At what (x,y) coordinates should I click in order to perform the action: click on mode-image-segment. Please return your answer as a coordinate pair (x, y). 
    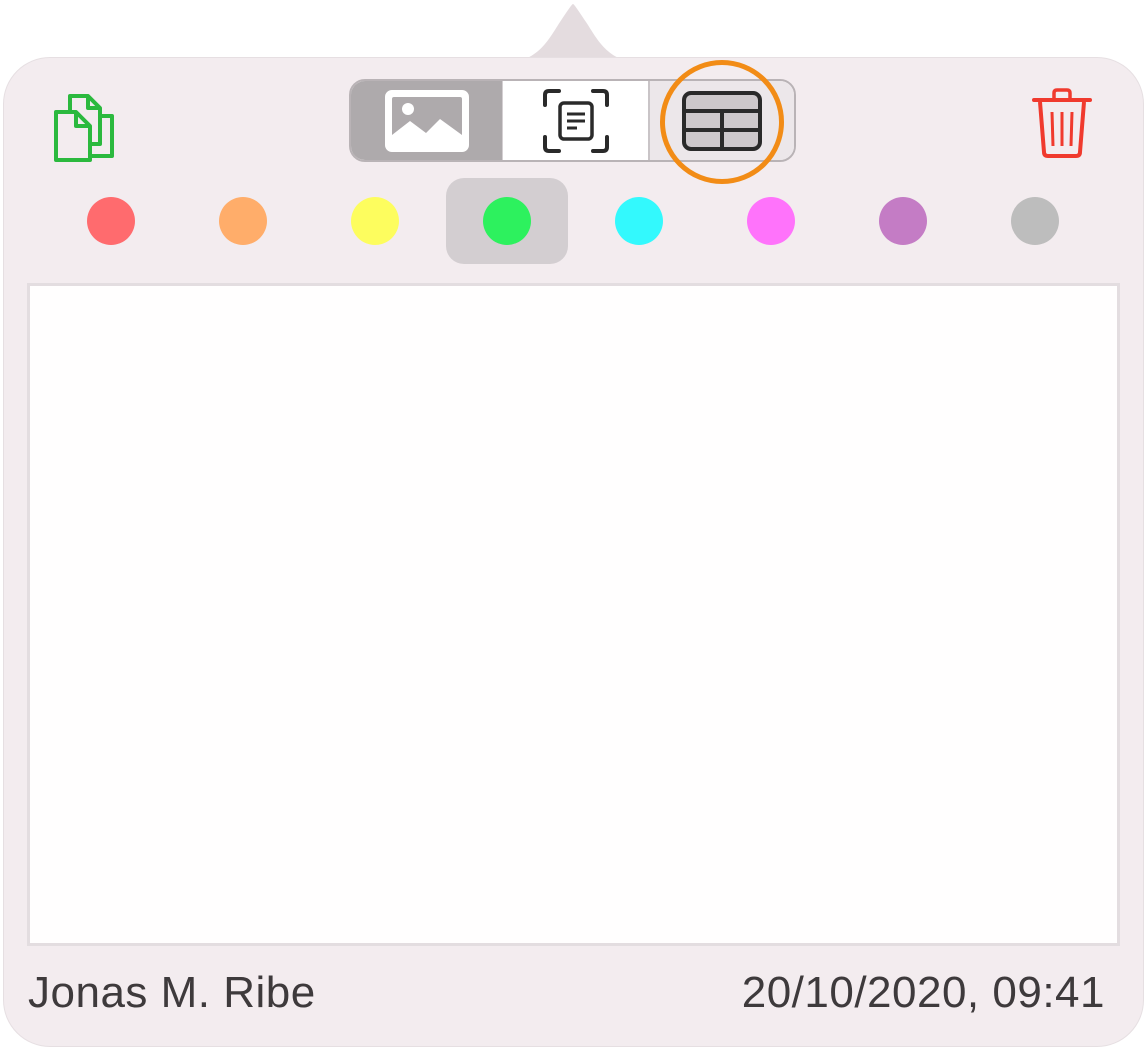
    Looking at the image, I should click on (426, 120).